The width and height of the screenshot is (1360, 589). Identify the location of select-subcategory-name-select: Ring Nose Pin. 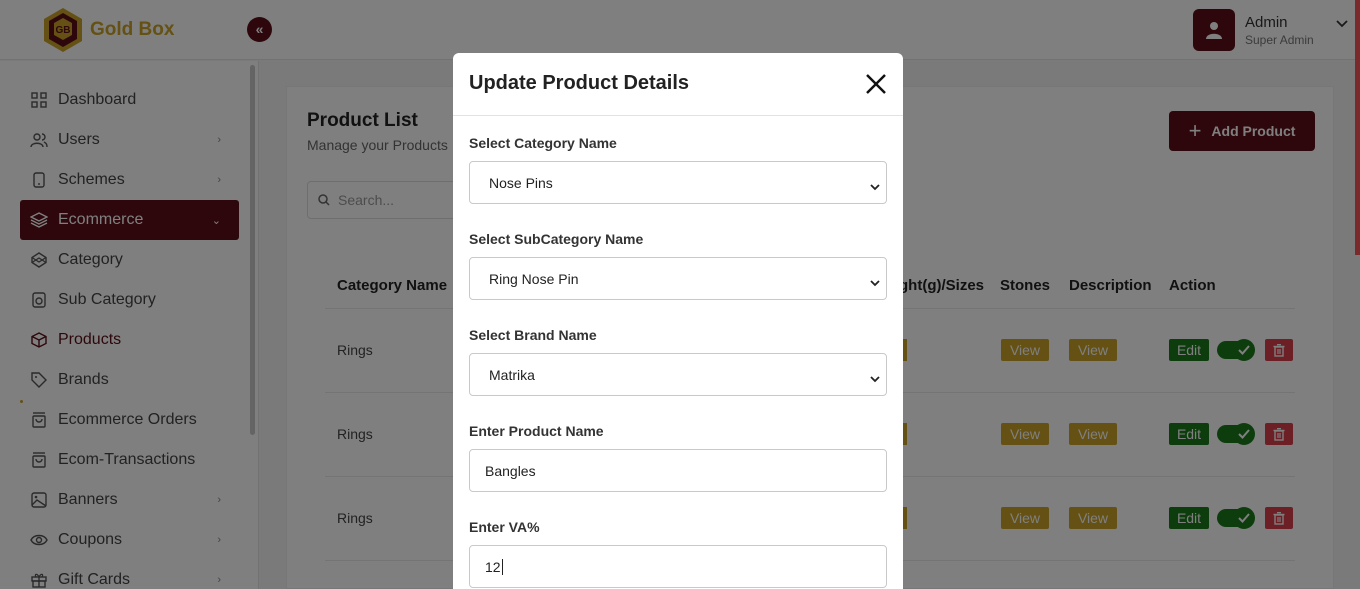
(678, 278).